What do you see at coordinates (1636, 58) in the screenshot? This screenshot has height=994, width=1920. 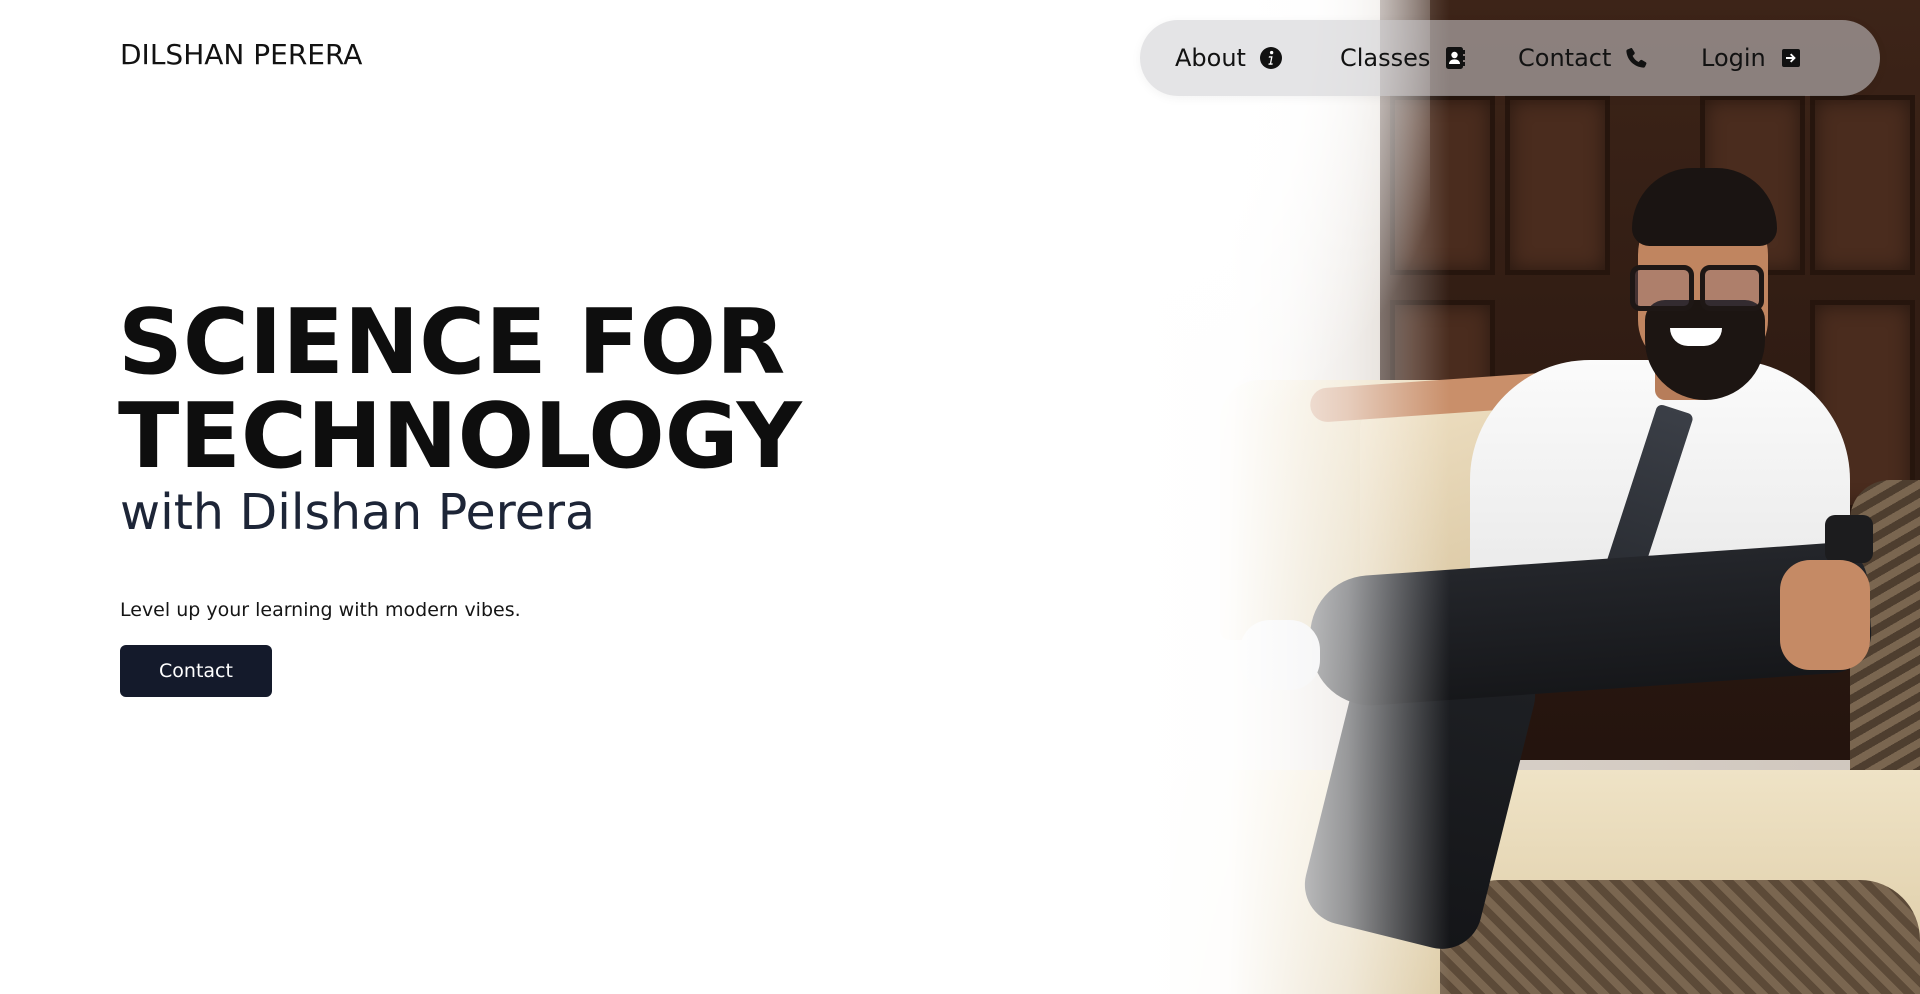 I see `phone-icon` at bounding box center [1636, 58].